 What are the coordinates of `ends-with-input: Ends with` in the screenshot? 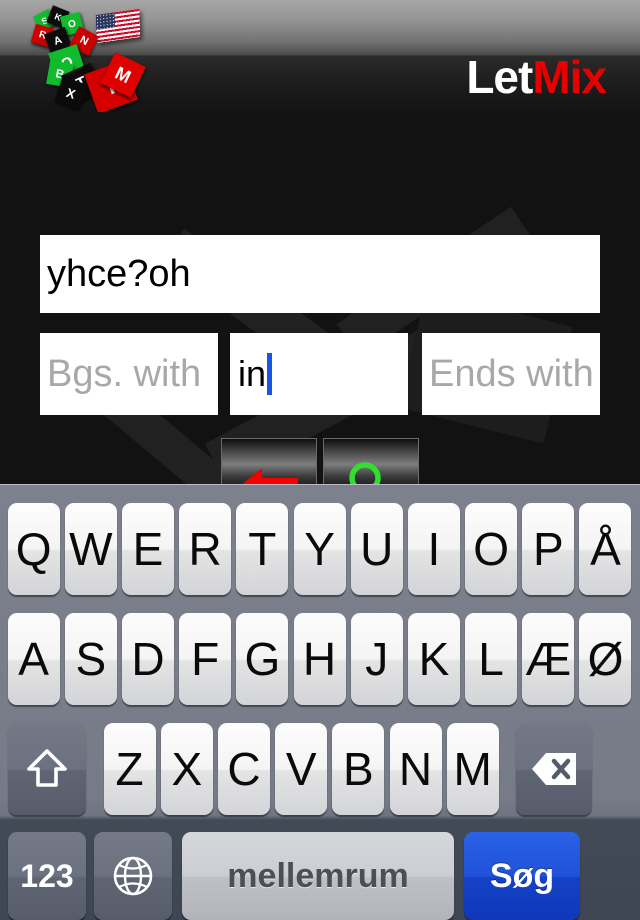 It's located at (511, 374).